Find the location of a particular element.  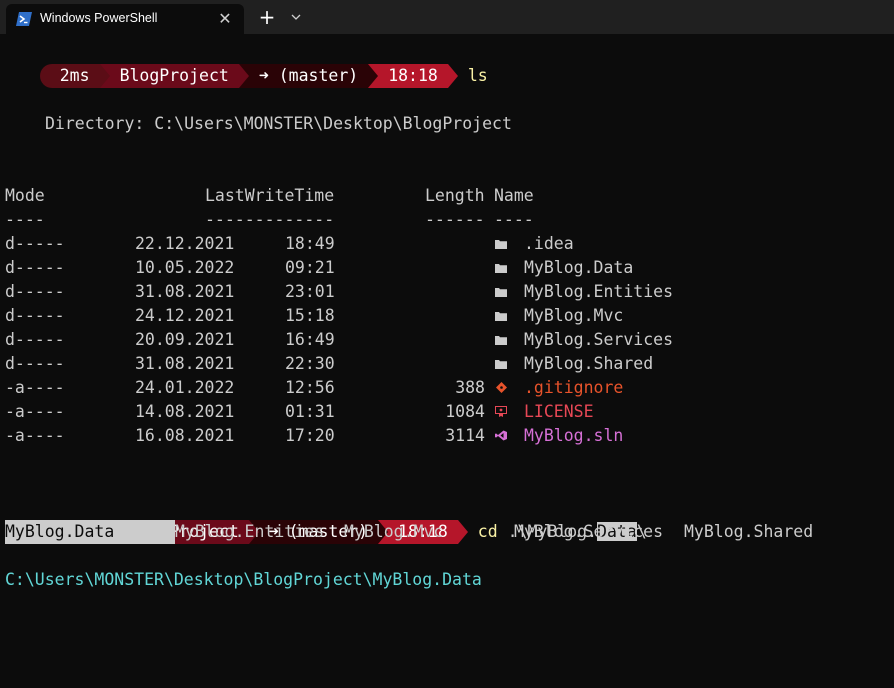

completion-item-selected: MyBlog.Data is located at coordinates (90, 532).